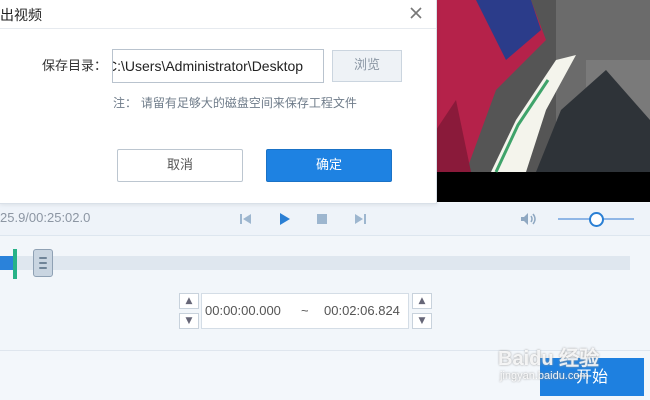 Image resolution: width=650 pixels, height=400 pixels. What do you see at coordinates (315, 263) in the screenshot?
I see `timeline-track` at bounding box center [315, 263].